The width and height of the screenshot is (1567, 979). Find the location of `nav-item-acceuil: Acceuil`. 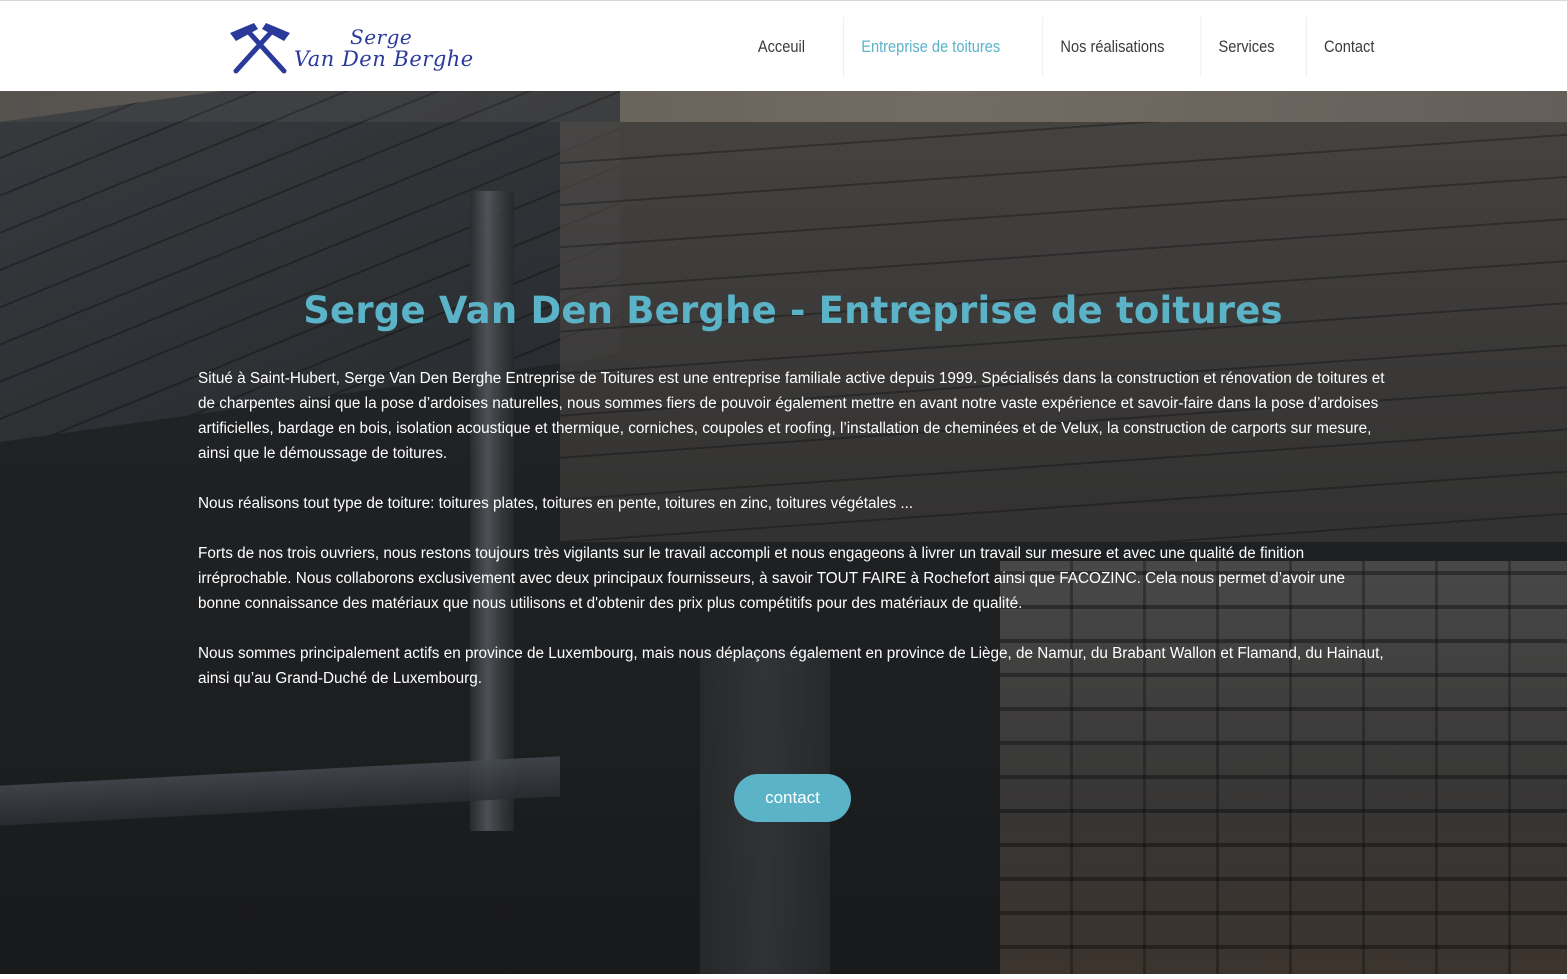

nav-item-acceuil: Acceuil is located at coordinates (781, 47).